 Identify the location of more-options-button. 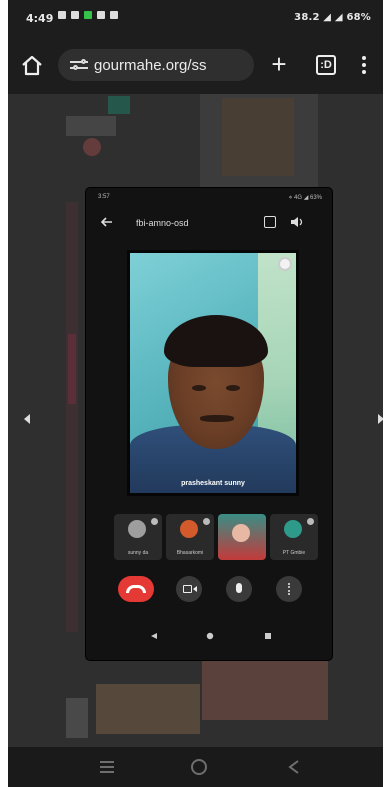
(289, 589).